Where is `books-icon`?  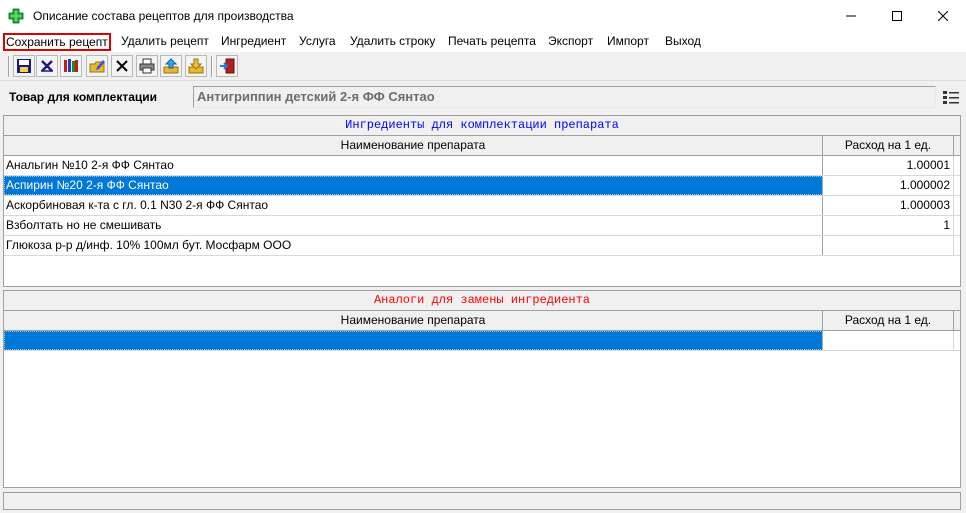 books-icon is located at coordinates (71, 65).